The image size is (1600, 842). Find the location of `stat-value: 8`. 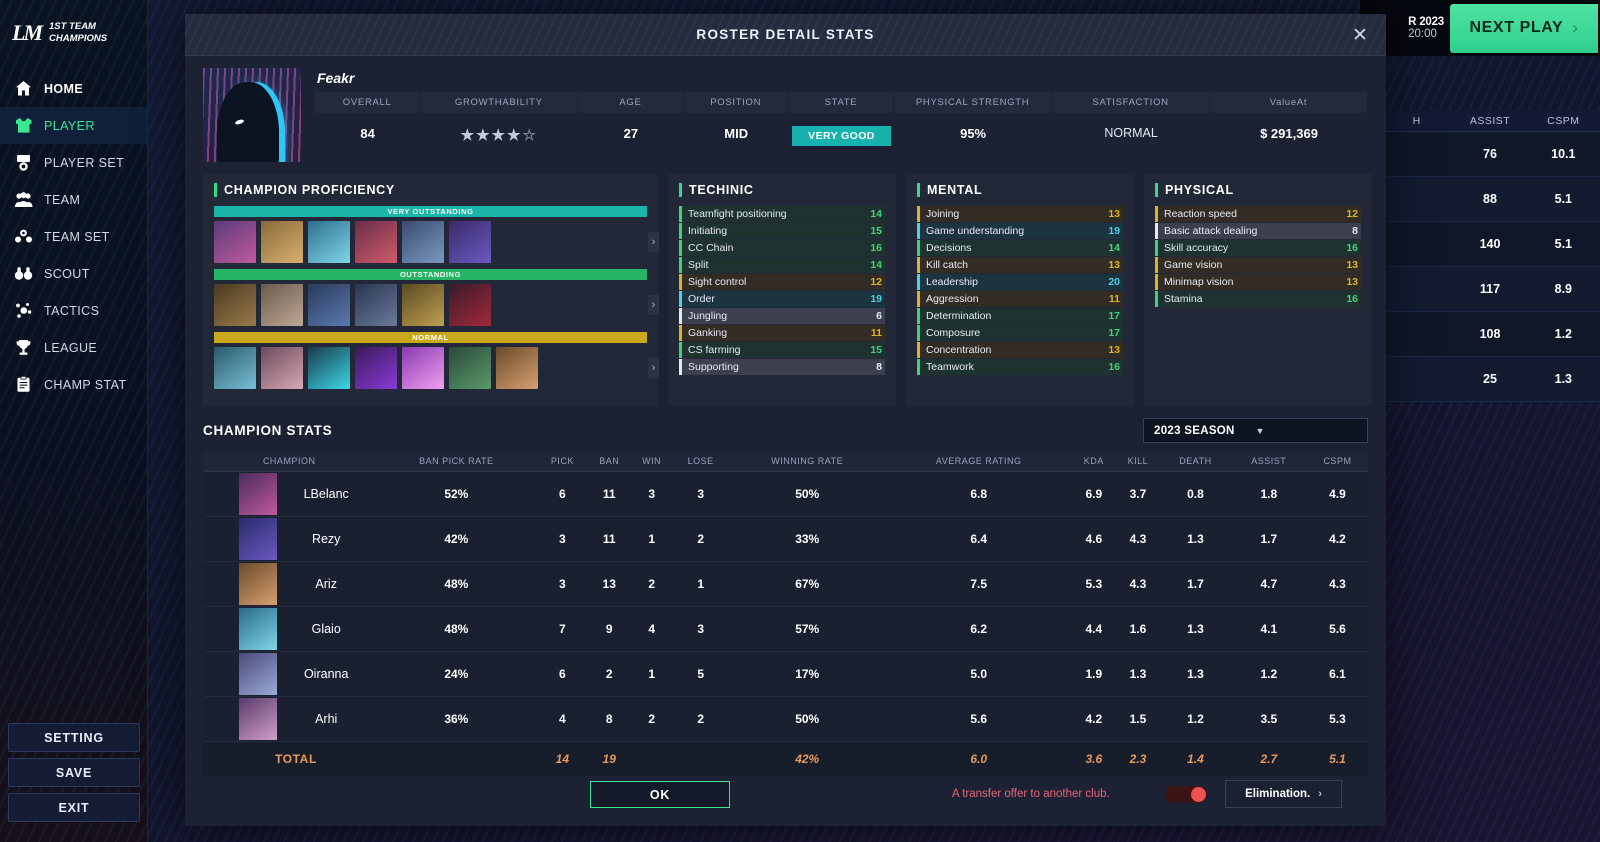

stat-value: 8 is located at coordinates (1355, 231).